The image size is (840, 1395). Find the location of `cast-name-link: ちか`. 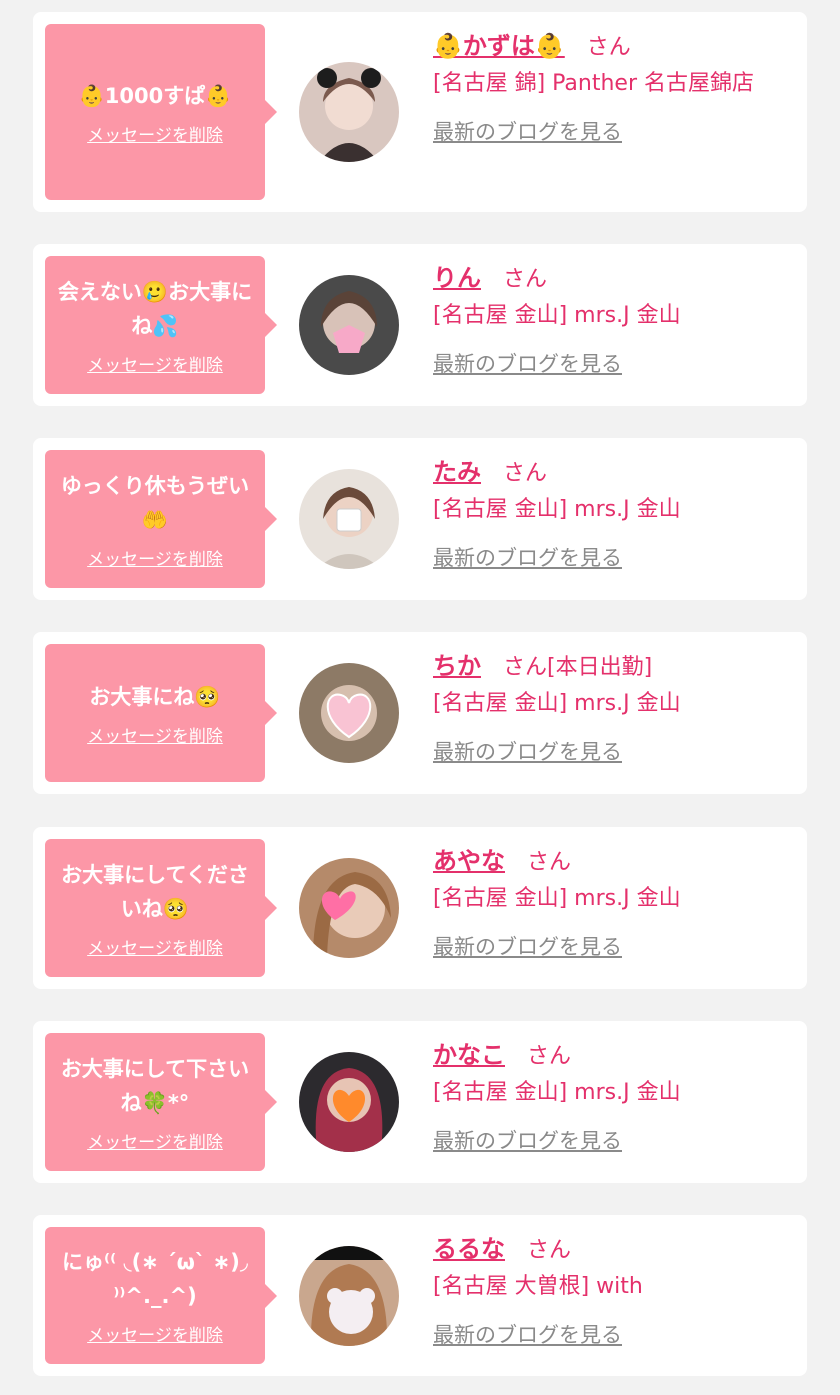

cast-name-link: ちか is located at coordinates (457, 663).